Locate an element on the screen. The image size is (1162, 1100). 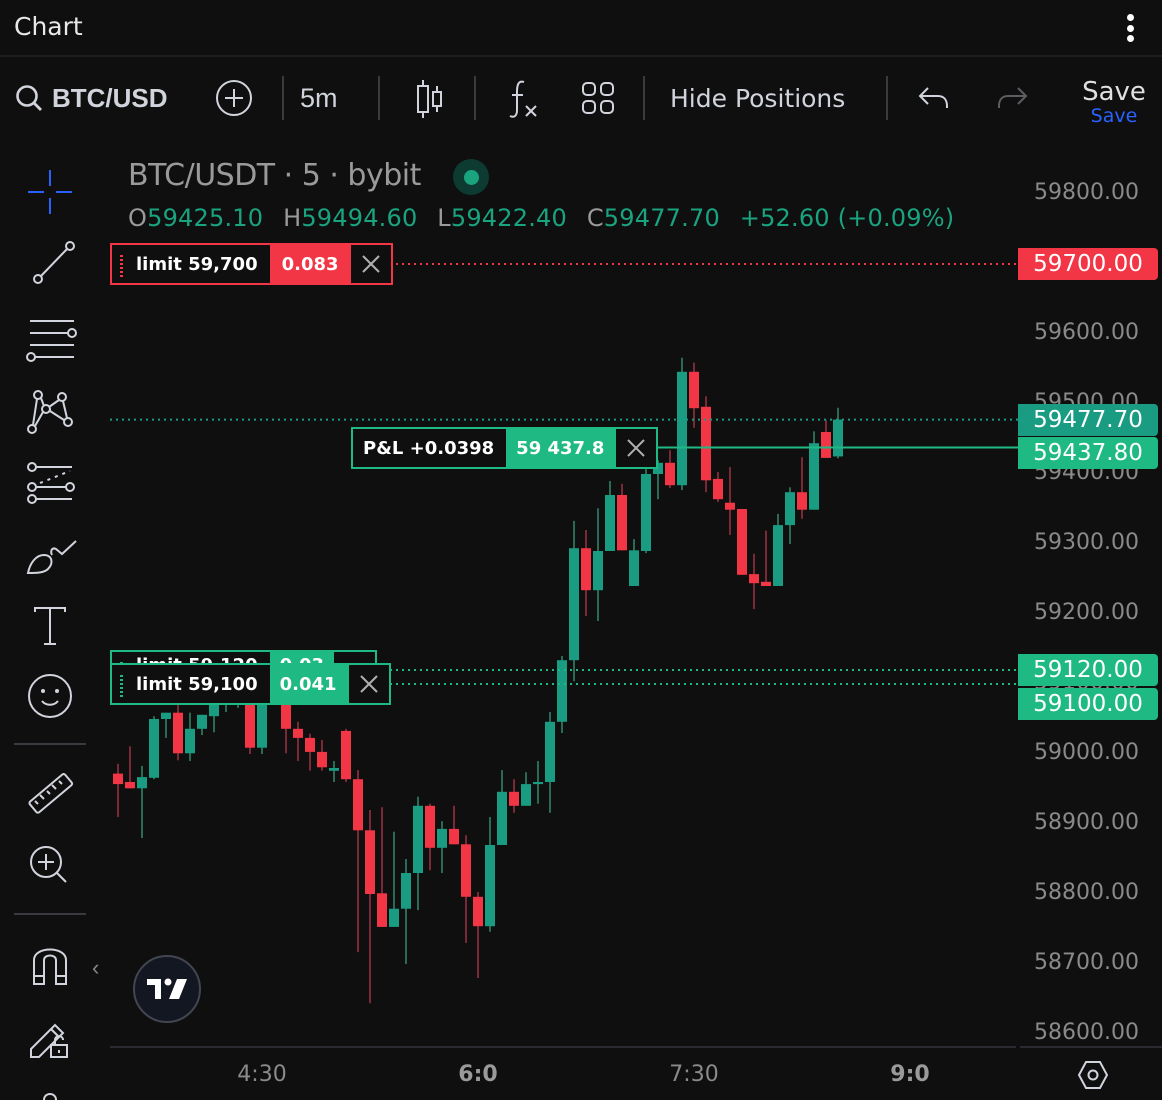
tradingview-logo is located at coordinates (167, 989).